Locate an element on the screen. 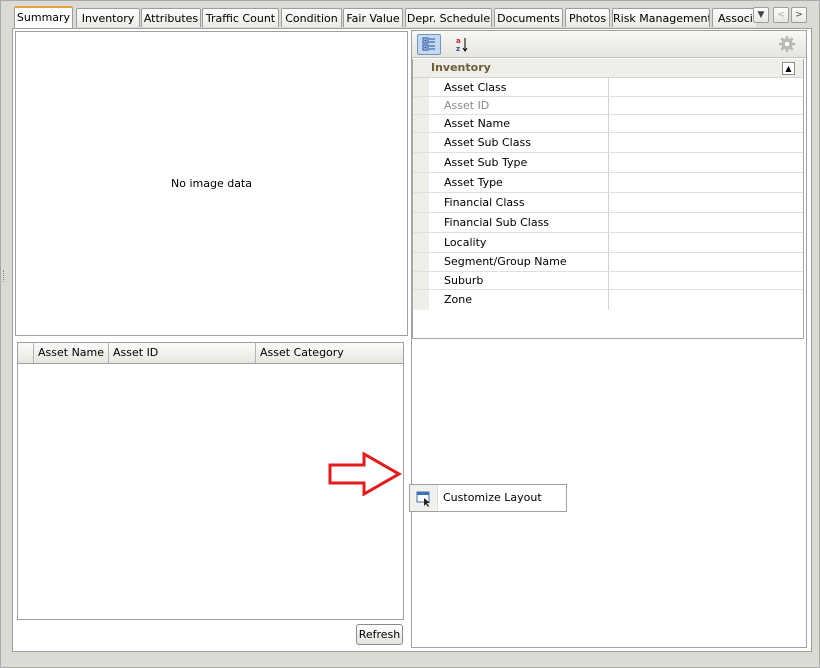  tab-attributes: Attributes is located at coordinates (171, 17).